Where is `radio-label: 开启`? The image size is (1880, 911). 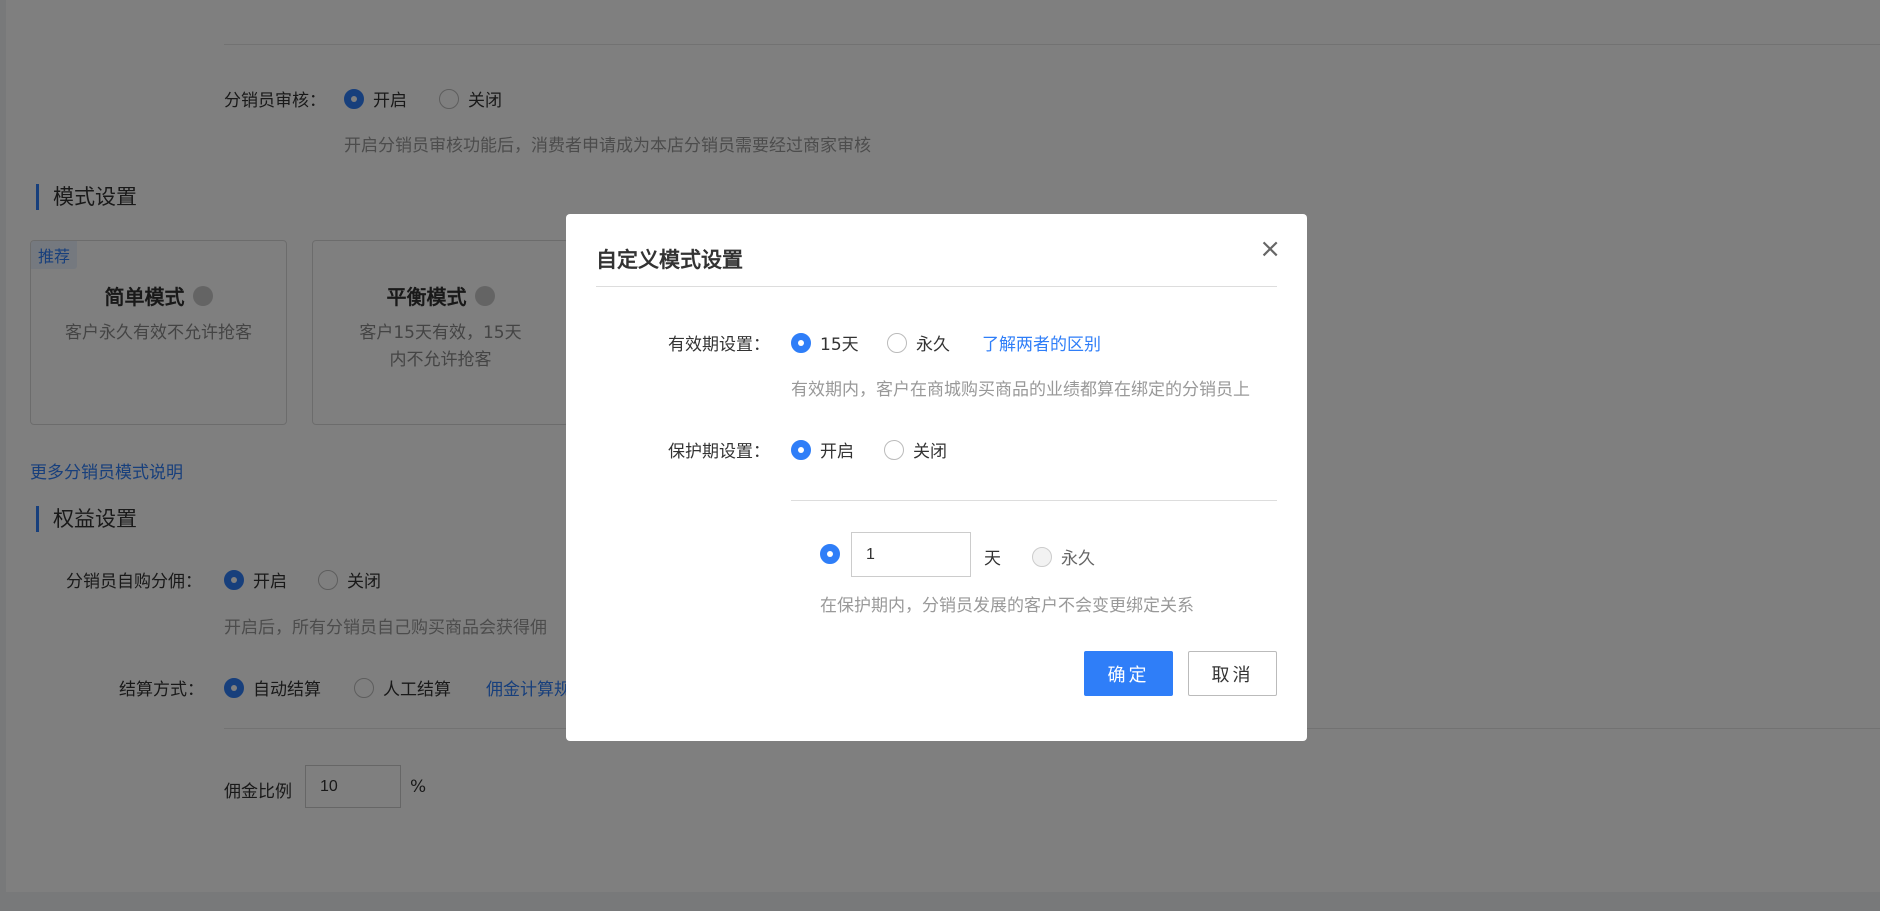
radio-label: 开启 is located at coordinates (837, 452).